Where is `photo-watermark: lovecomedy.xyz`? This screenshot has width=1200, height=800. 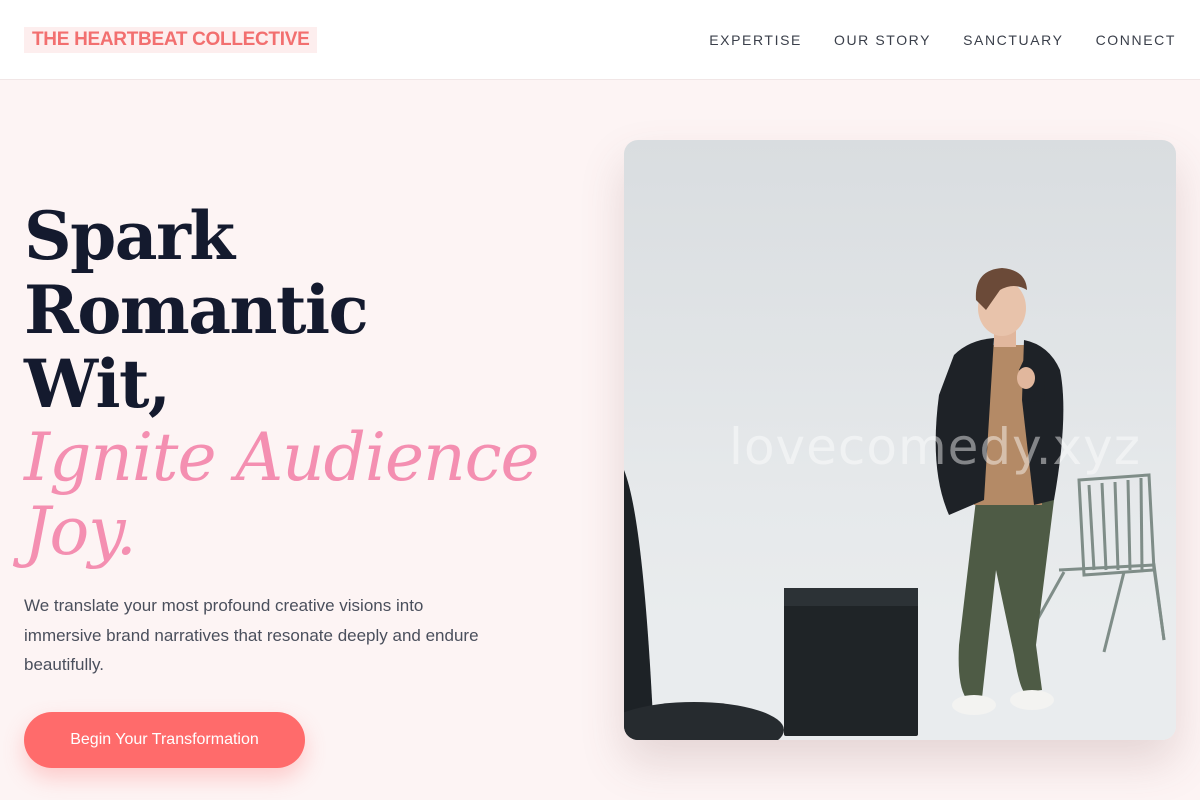
photo-watermark: lovecomedy.xyz is located at coordinates (935, 447).